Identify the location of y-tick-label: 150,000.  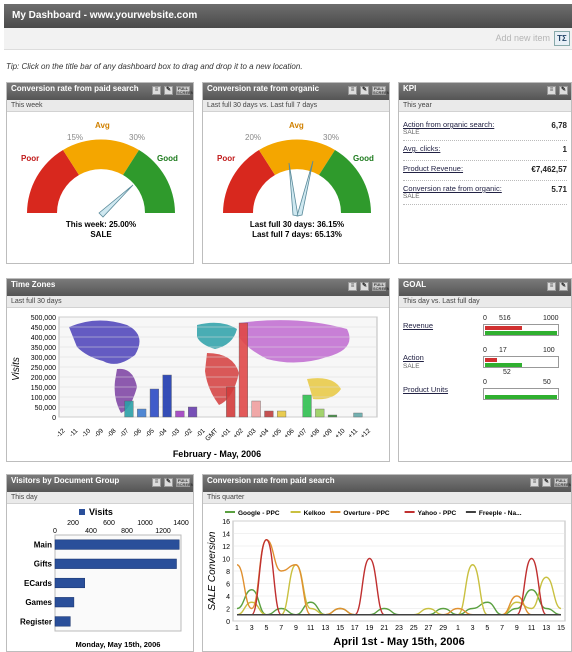
(43, 388).